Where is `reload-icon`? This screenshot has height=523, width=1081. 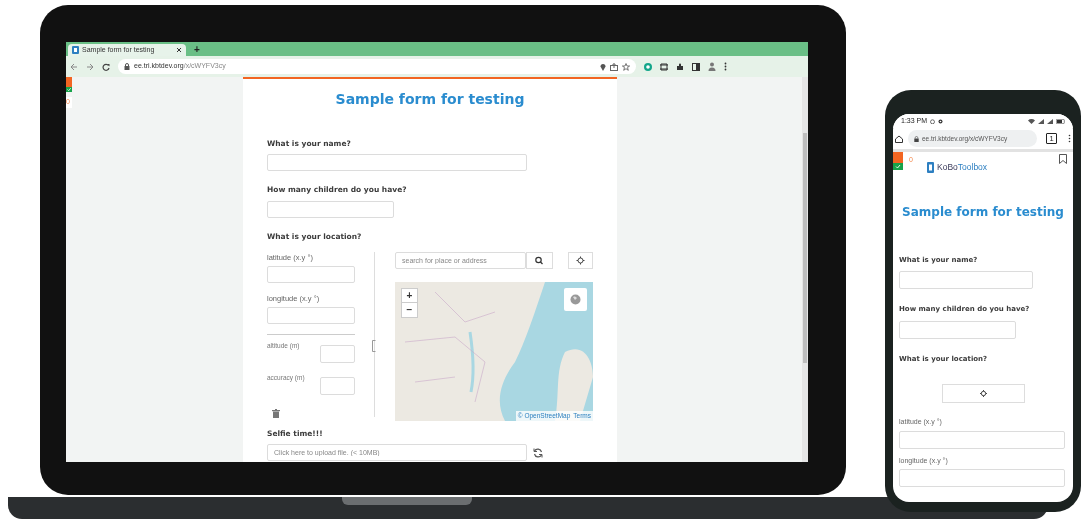 reload-icon is located at coordinates (106, 66).